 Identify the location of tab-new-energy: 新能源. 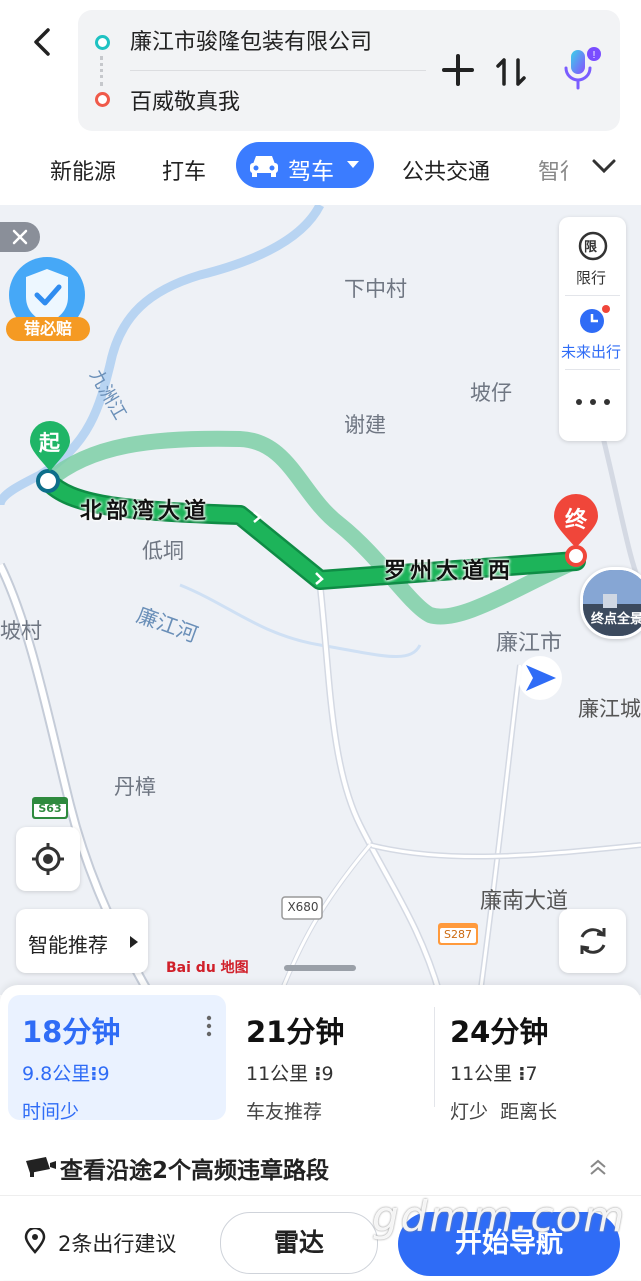
(83, 170).